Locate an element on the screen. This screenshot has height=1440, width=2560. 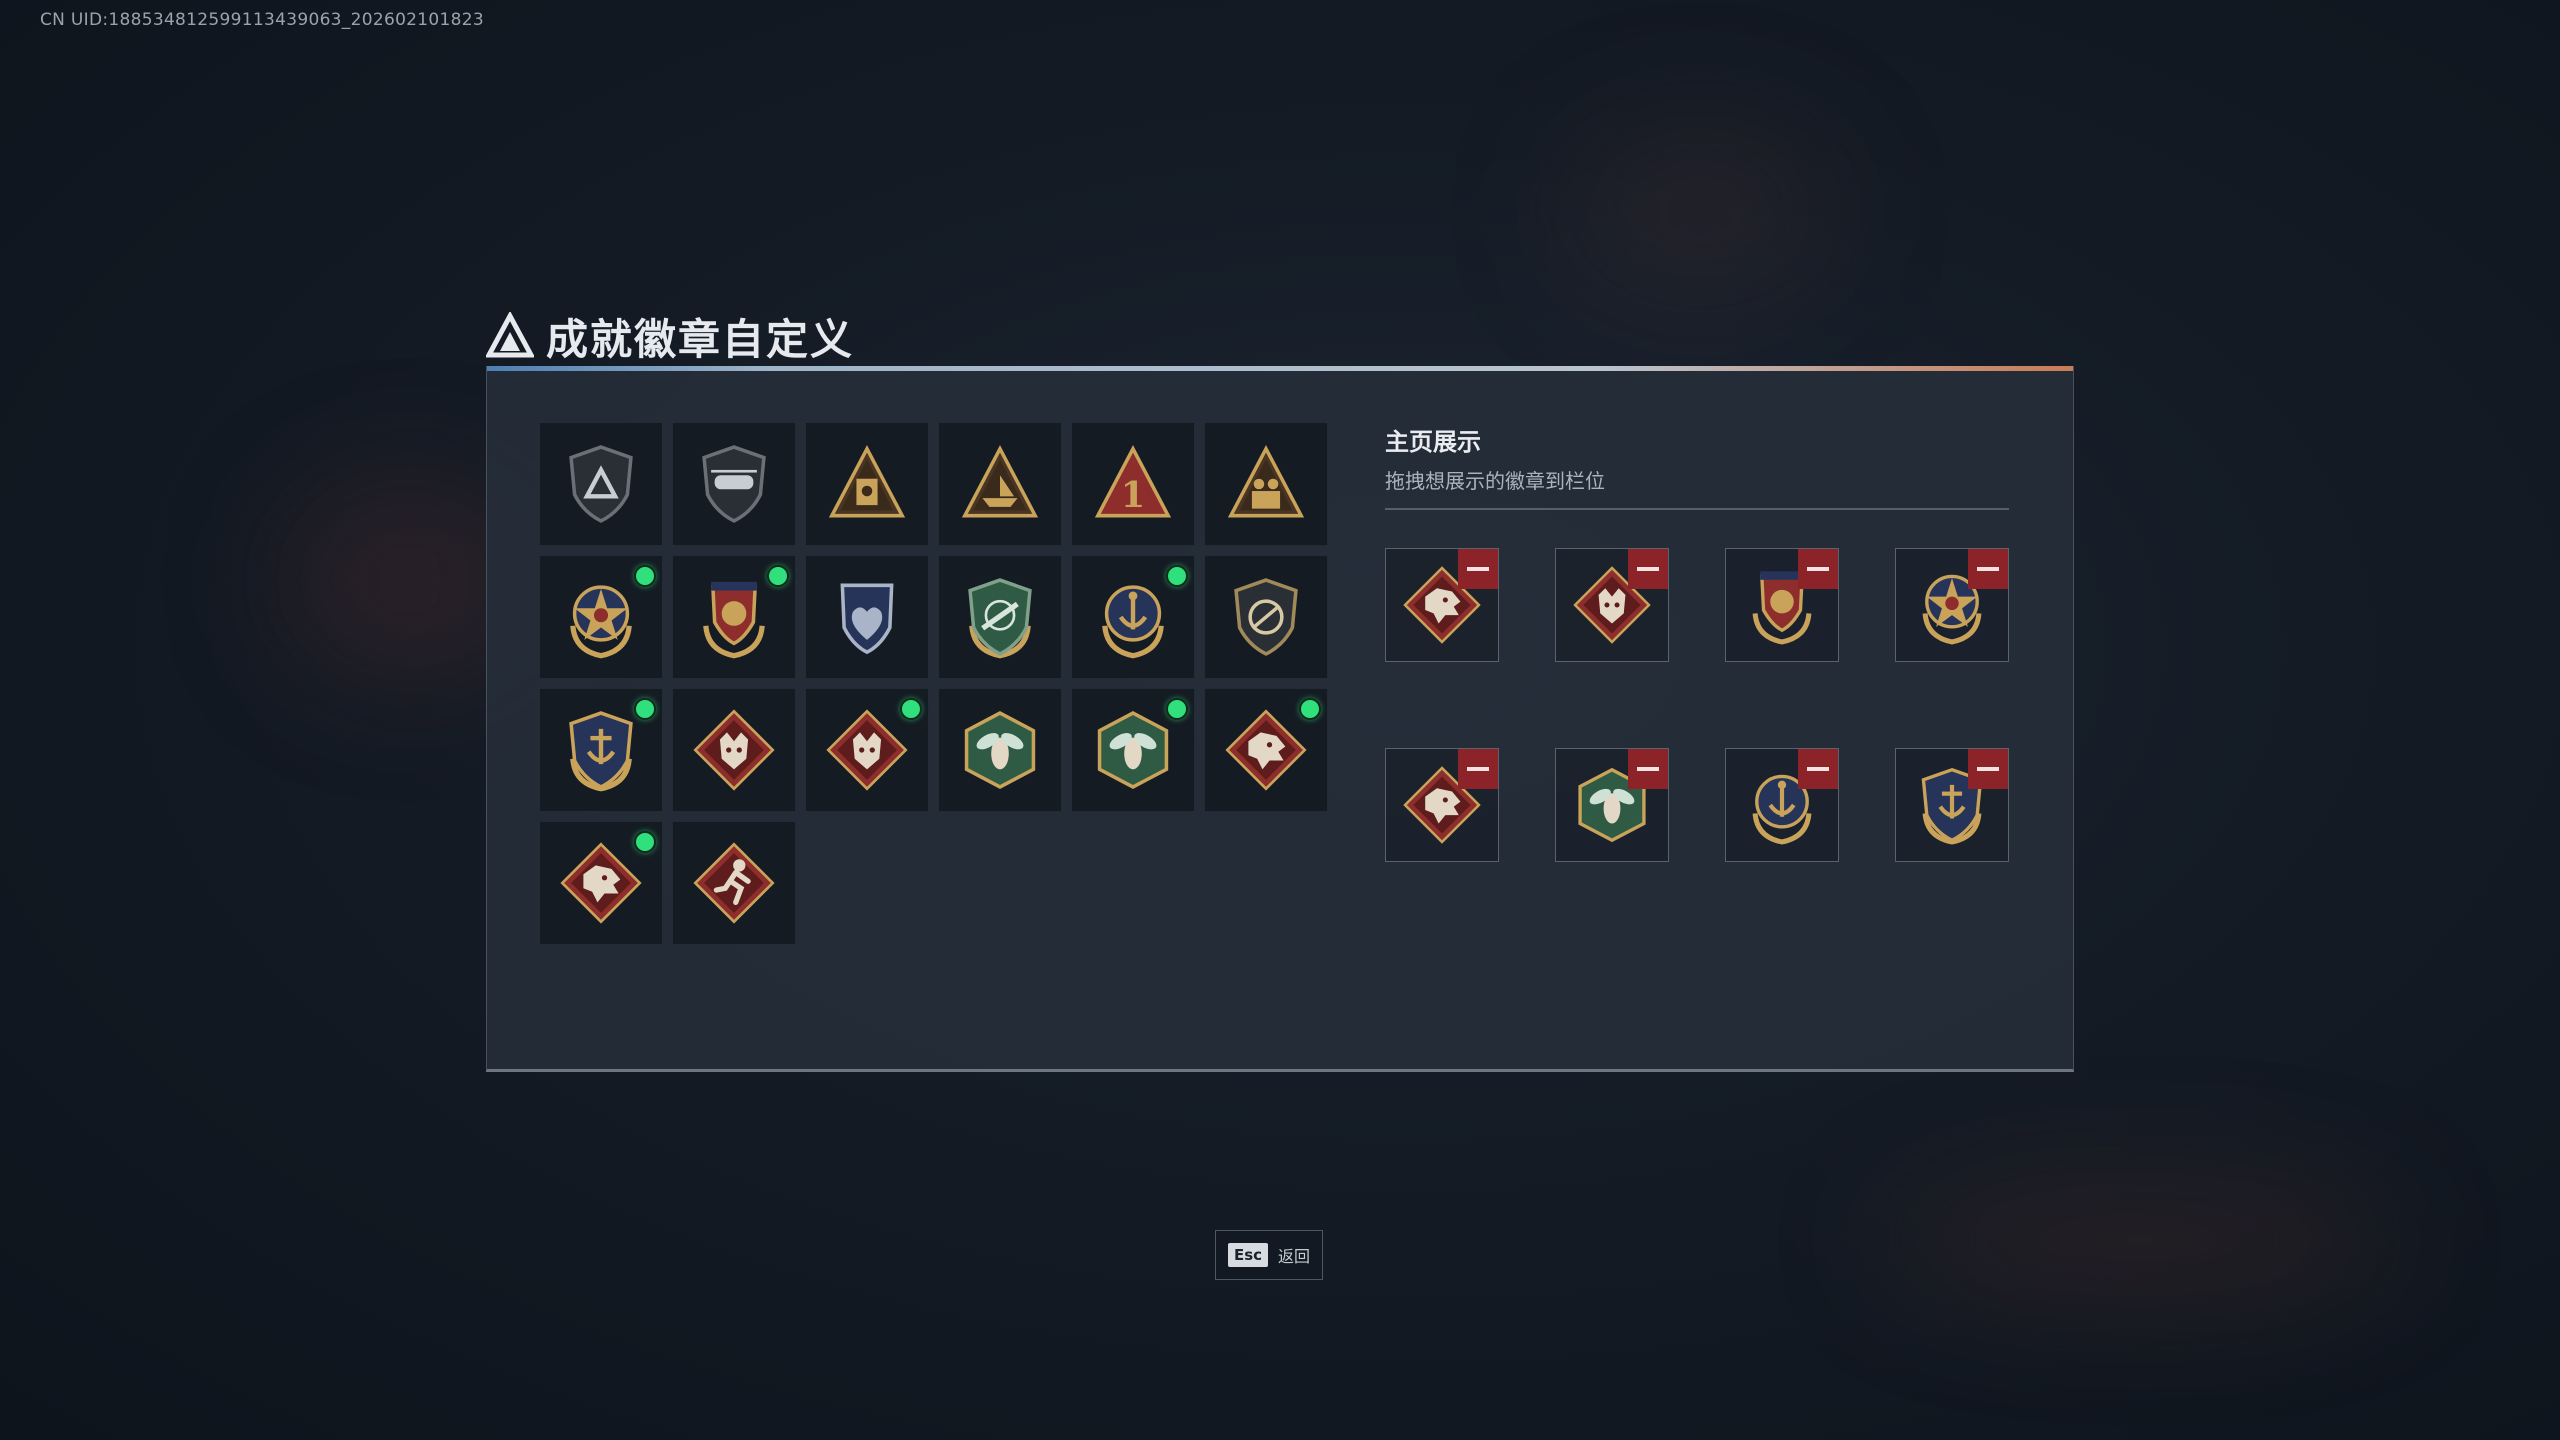
gold-star-compass-badge-icon is located at coordinates (601, 622).